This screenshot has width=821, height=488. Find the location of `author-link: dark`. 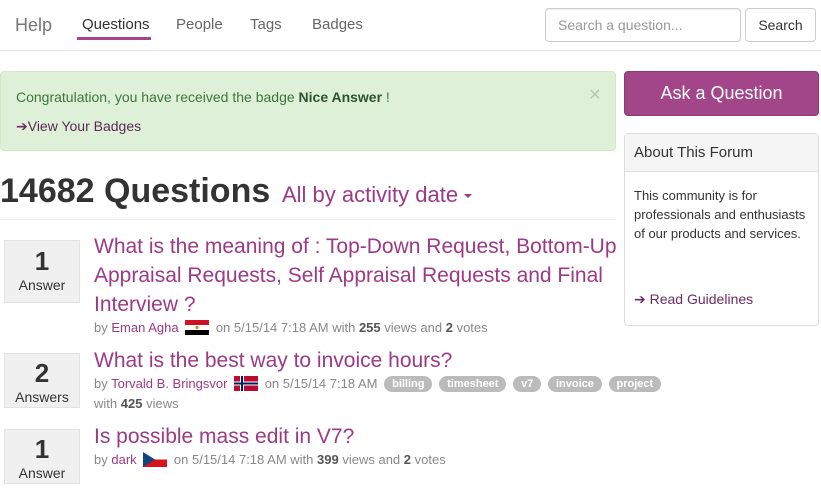

author-link: dark is located at coordinates (123, 459).